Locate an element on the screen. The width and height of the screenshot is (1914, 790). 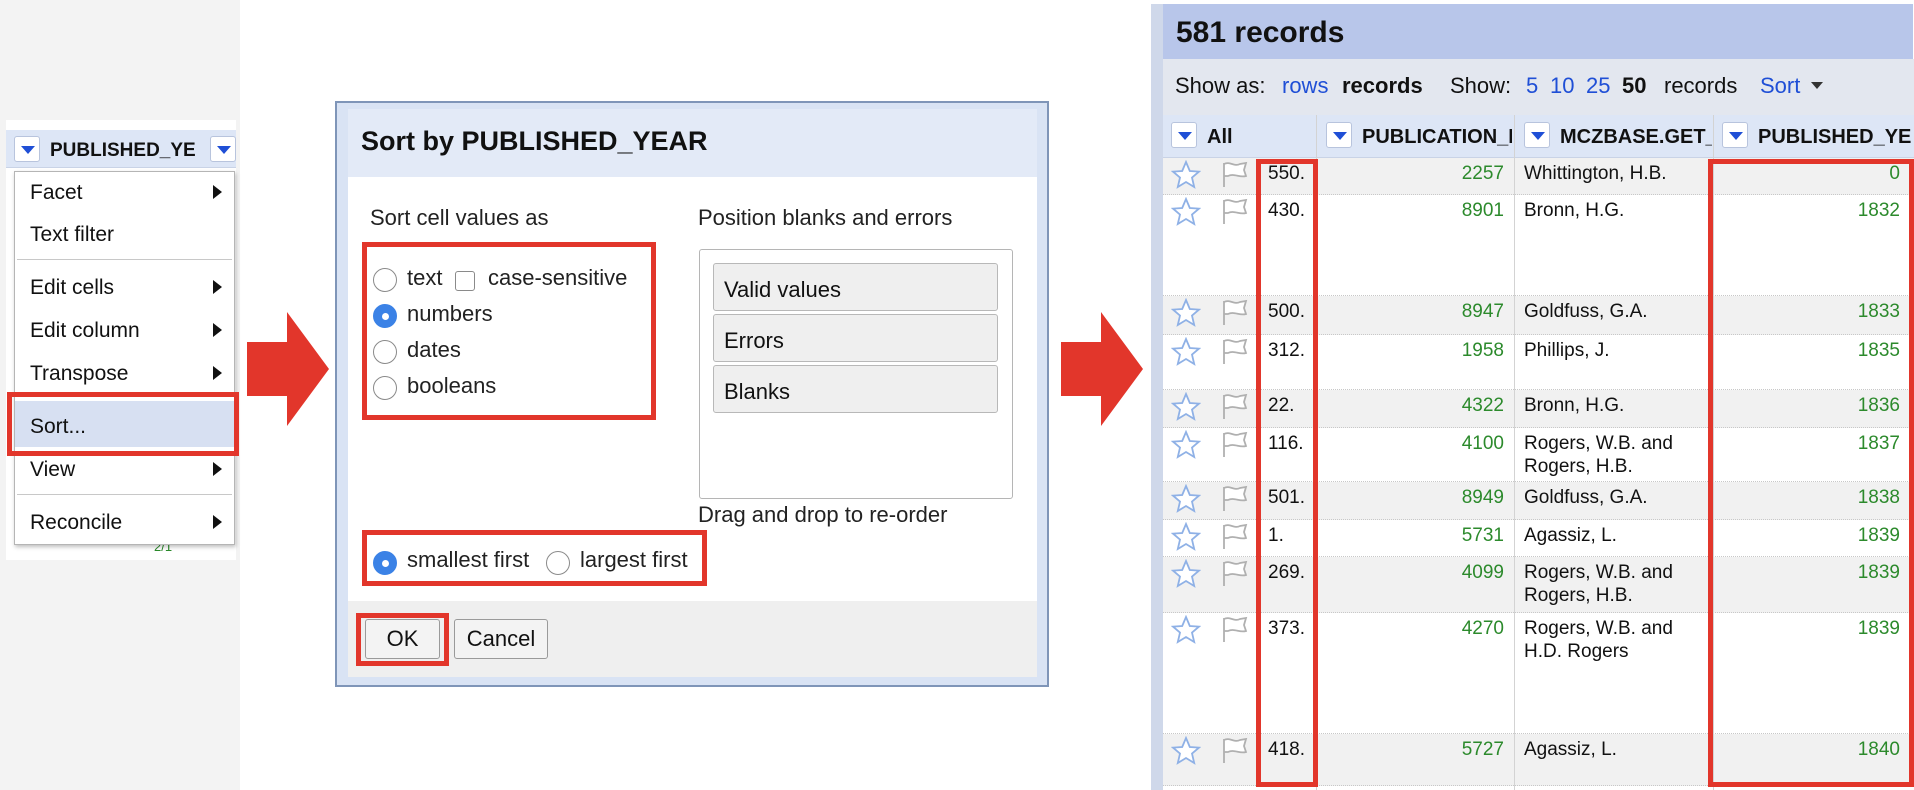
position-label: Position blanks and errors is located at coordinates (825, 217).